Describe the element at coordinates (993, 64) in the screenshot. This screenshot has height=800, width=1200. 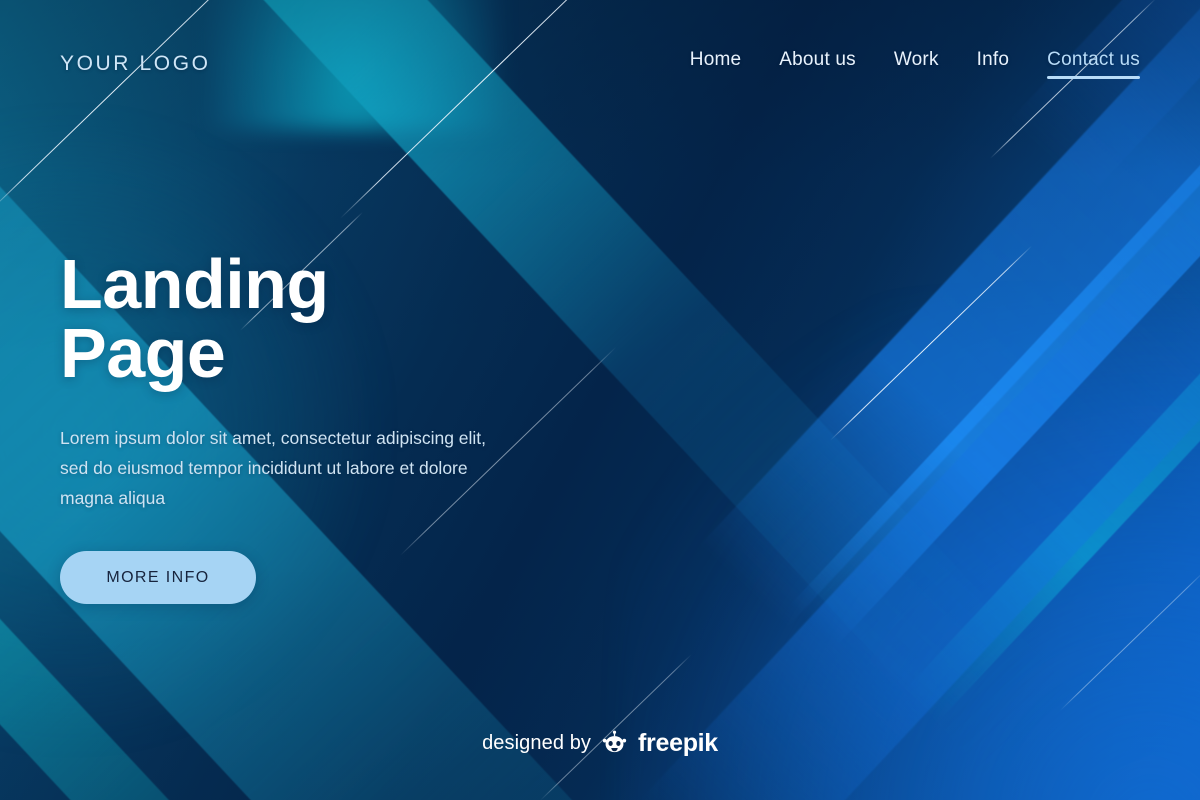
I see `nav-item-info: Info` at that location.